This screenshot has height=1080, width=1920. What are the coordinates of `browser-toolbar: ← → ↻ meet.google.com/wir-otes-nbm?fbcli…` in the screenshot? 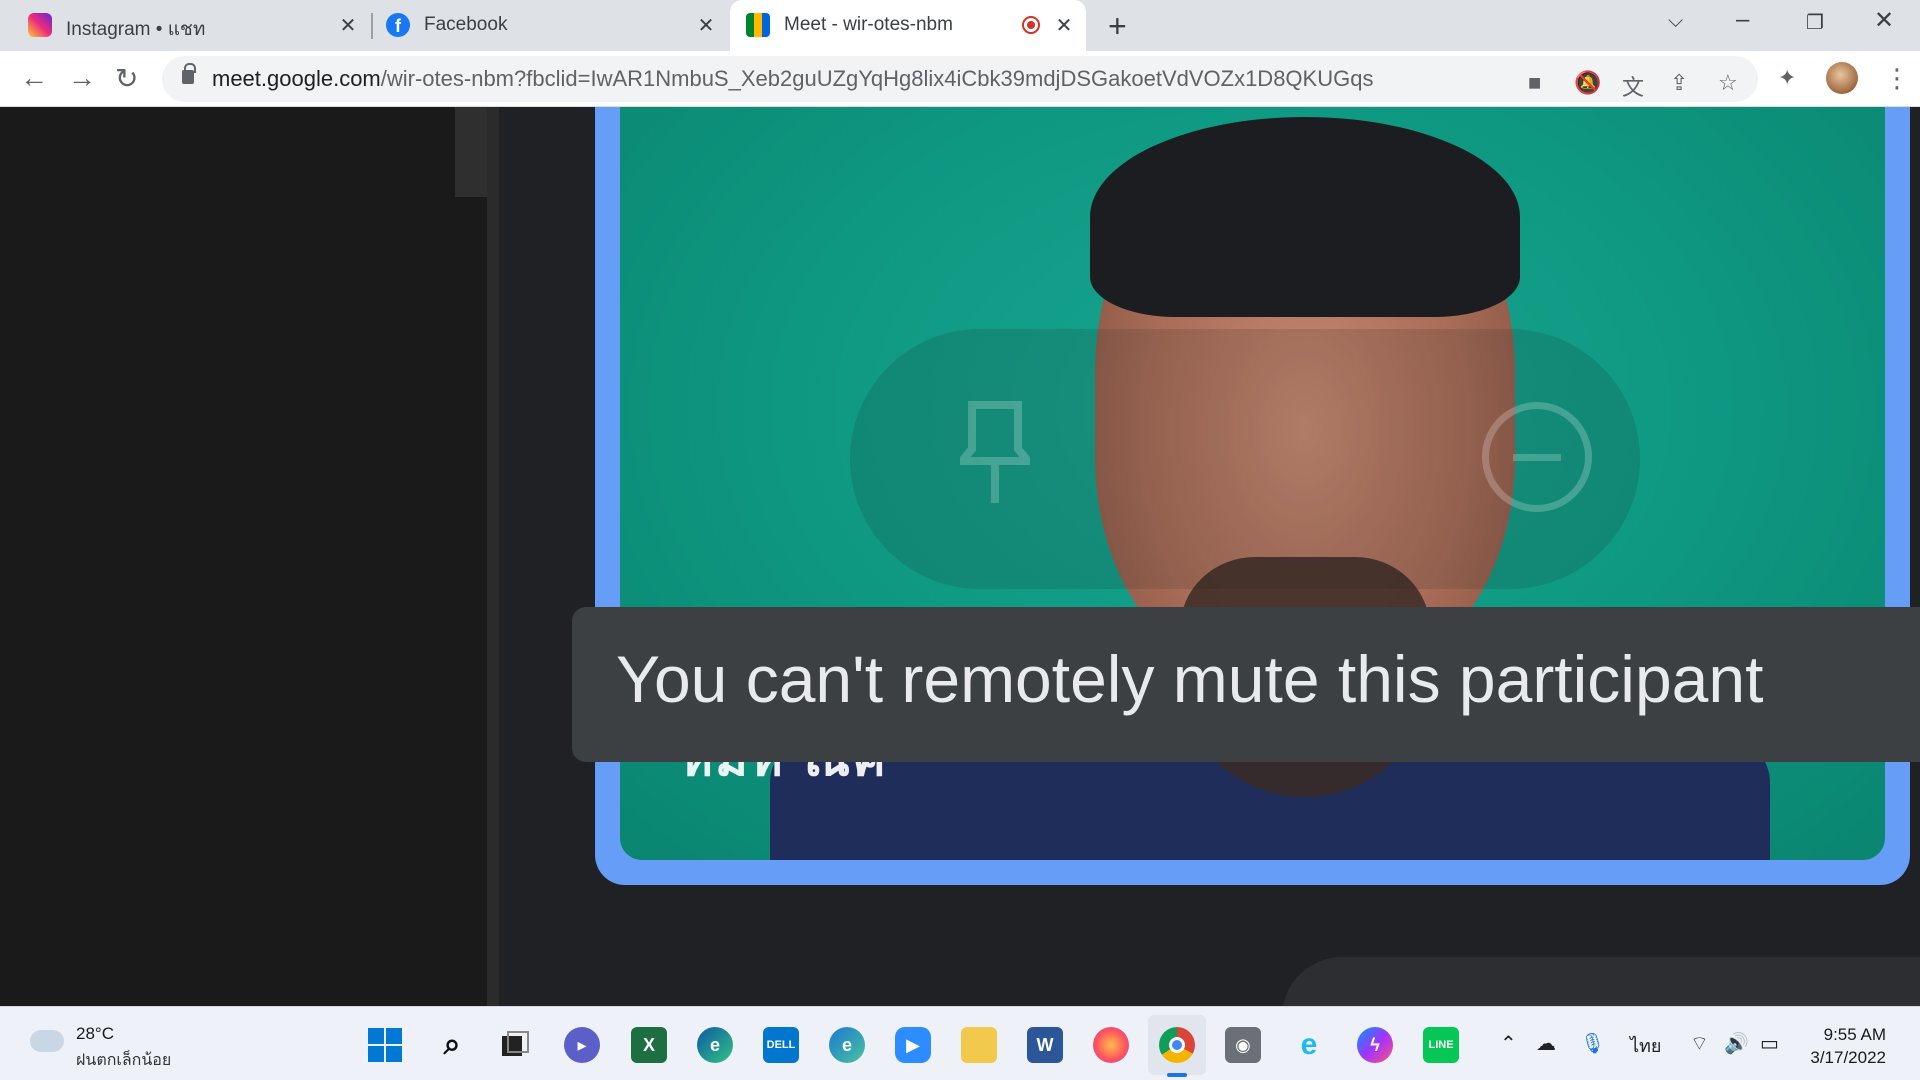 It's located at (960, 79).